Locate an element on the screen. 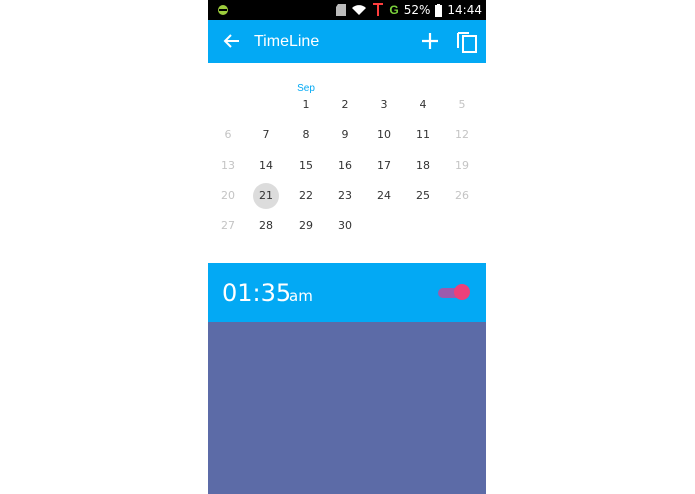 The image size is (695, 494). alarm-ampm: am is located at coordinates (301, 296).